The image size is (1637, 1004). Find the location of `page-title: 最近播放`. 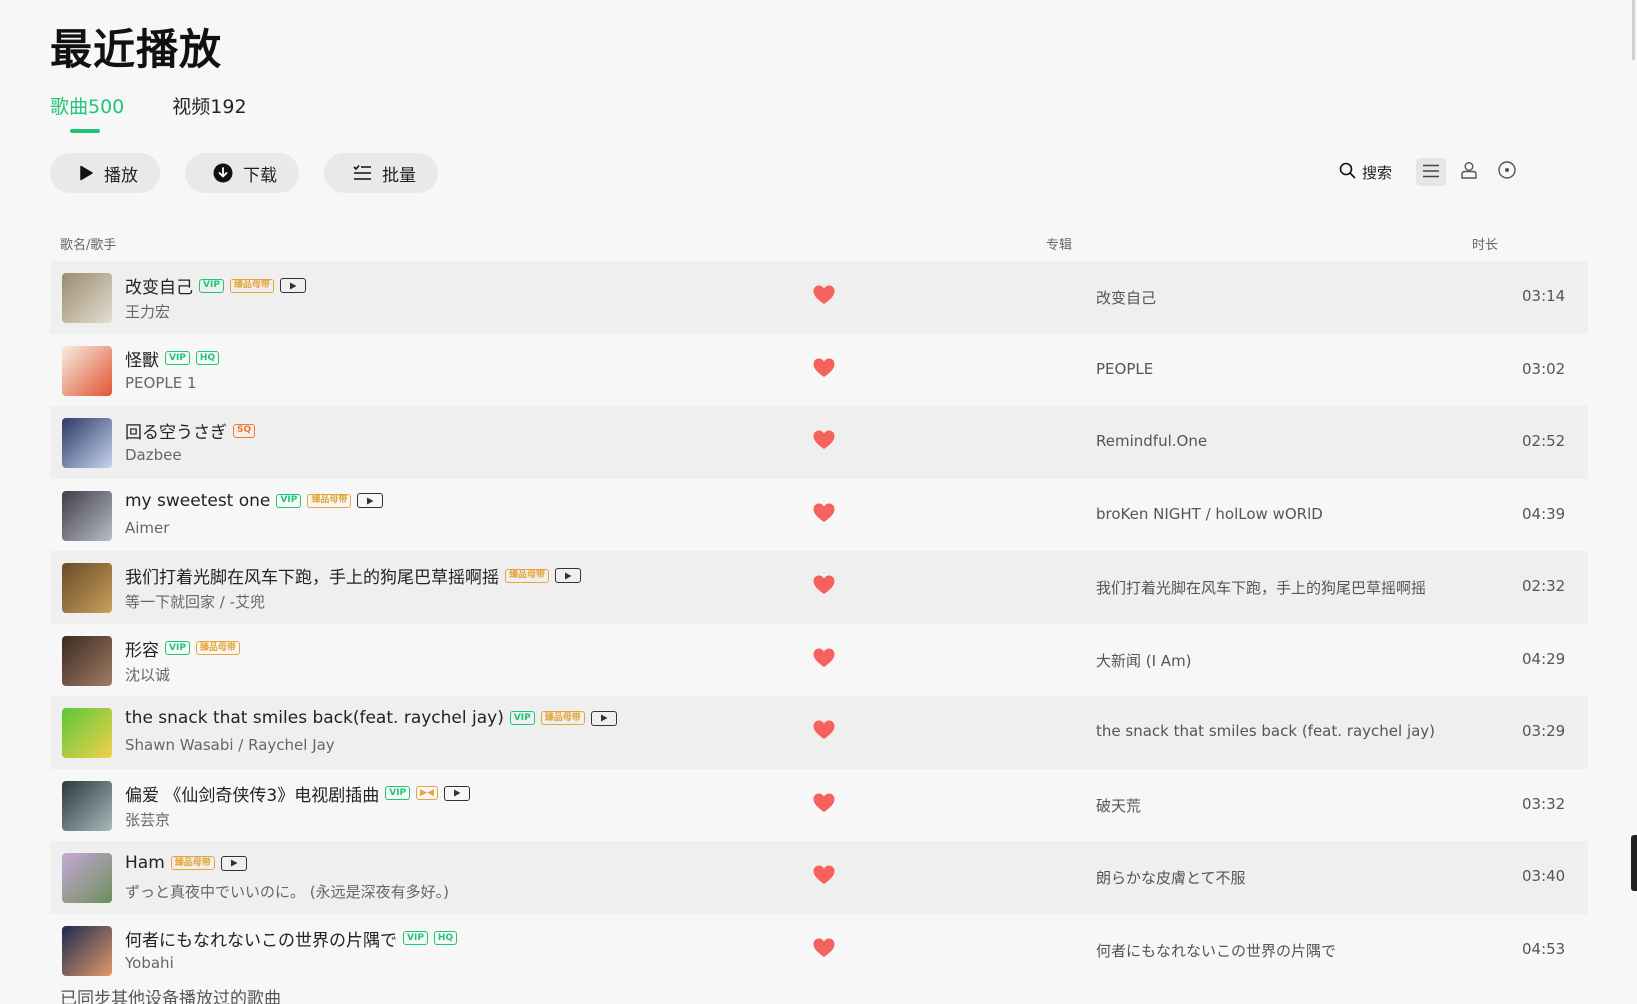

page-title: 最近播放 is located at coordinates (136, 49).